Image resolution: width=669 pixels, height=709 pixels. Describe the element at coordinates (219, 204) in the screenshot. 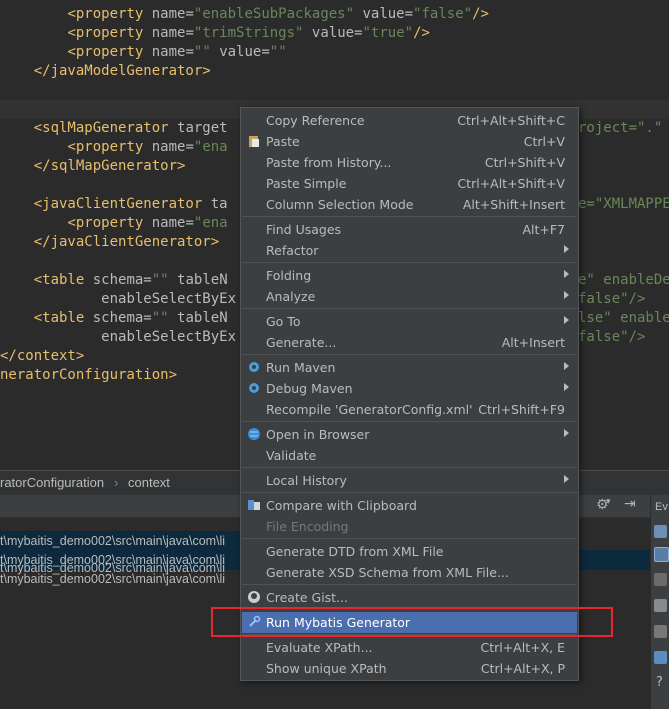

I see `code-token: ta` at that location.